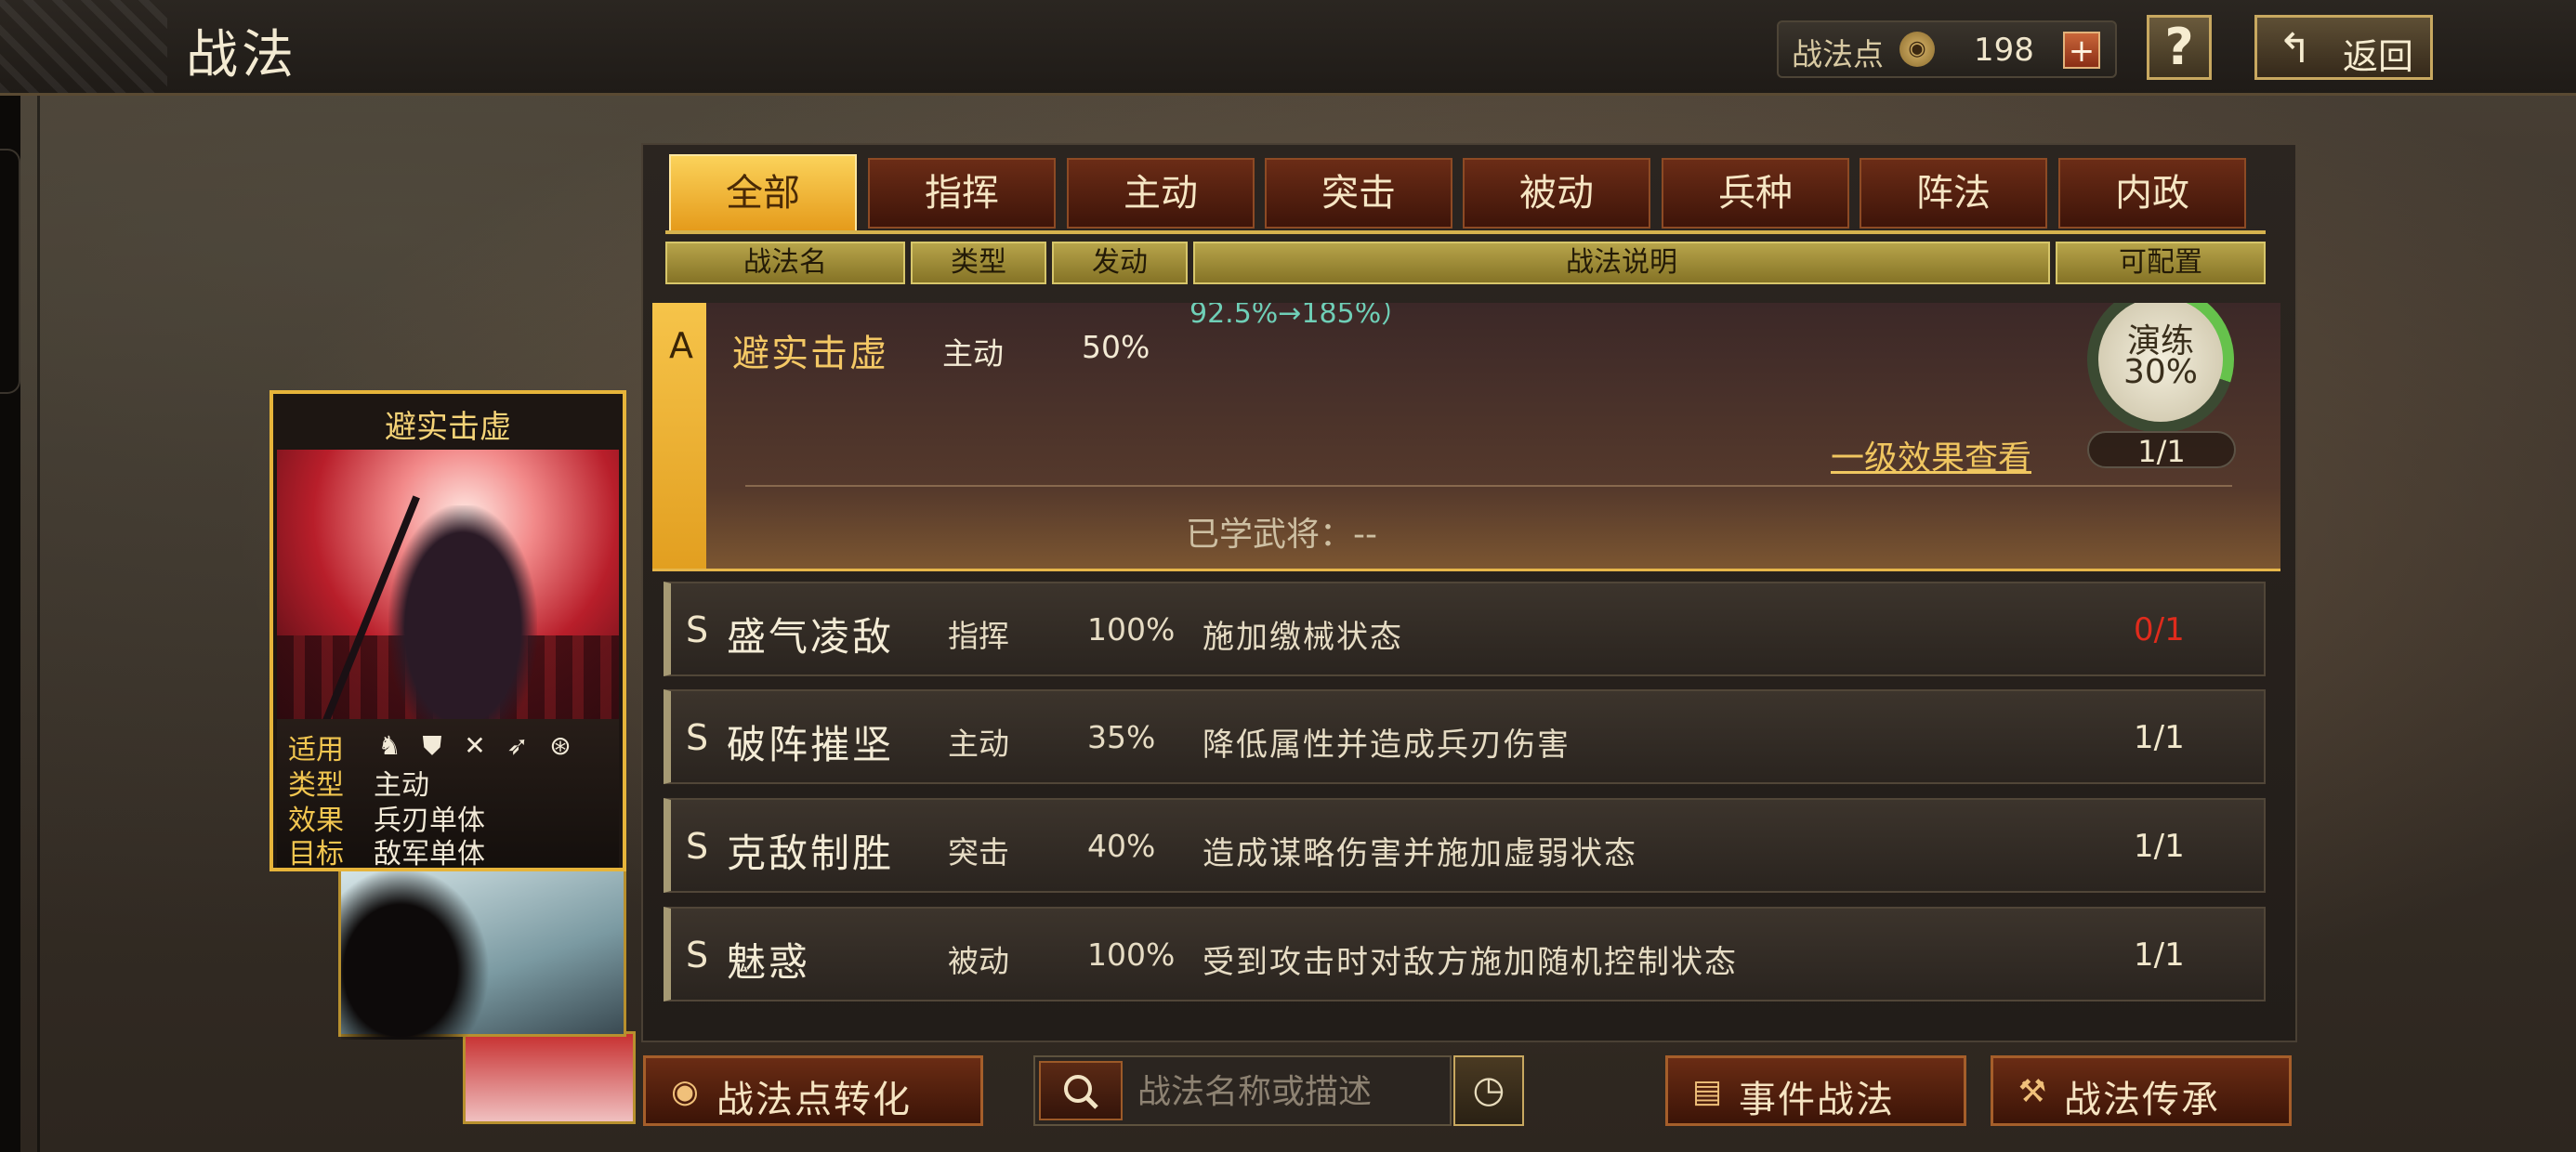  Describe the element at coordinates (2159, 629) in the screenshot. I see `configurable-count: 0/1` at that location.